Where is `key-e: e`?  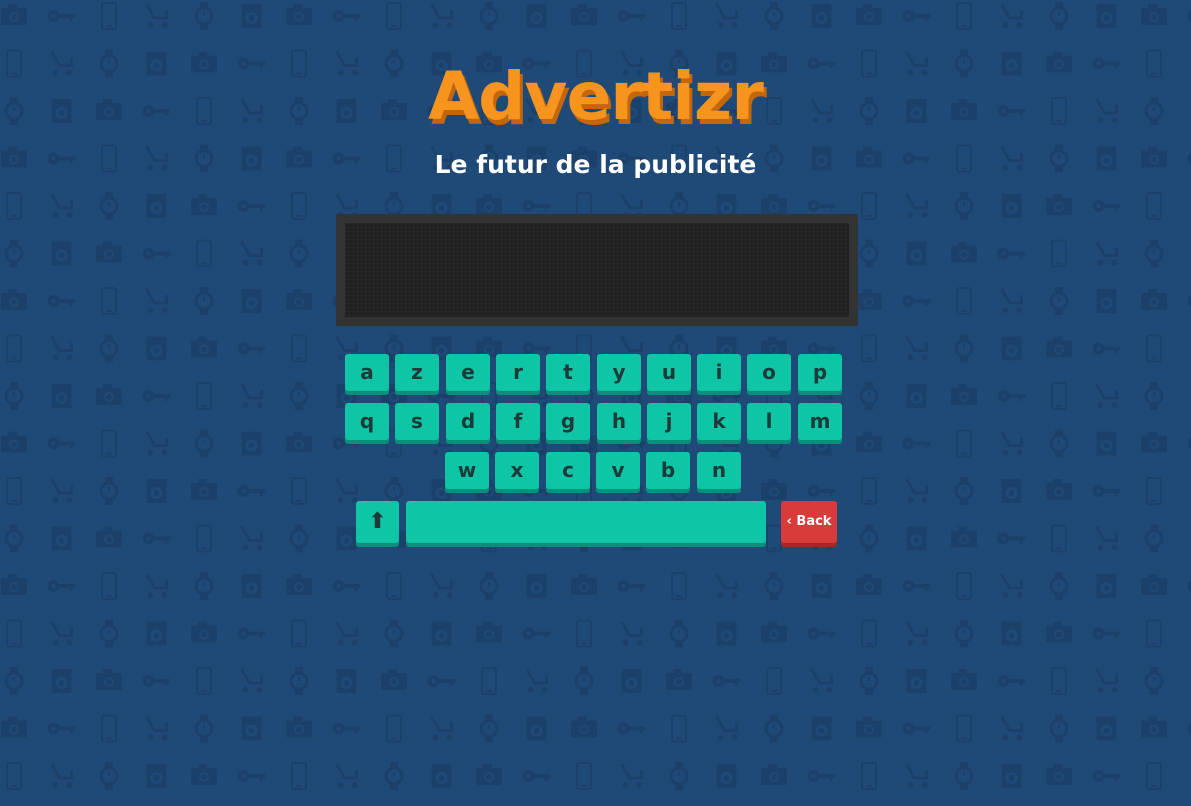
key-e: e is located at coordinates (468, 372).